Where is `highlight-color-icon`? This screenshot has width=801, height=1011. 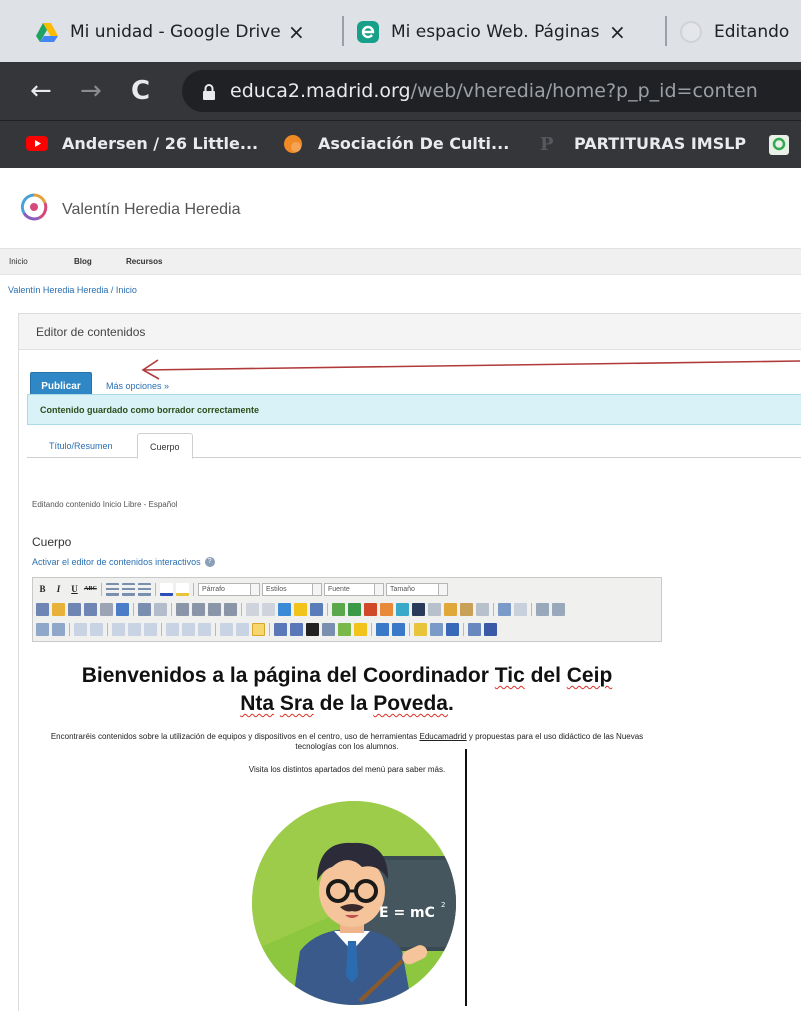 highlight-color-icon is located at coordinates (182, 589).